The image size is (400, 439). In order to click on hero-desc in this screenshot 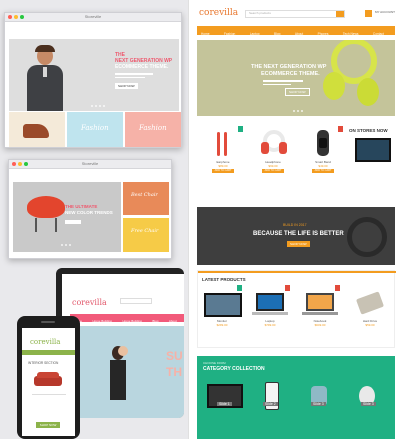, I will do `click(283, 82)`.